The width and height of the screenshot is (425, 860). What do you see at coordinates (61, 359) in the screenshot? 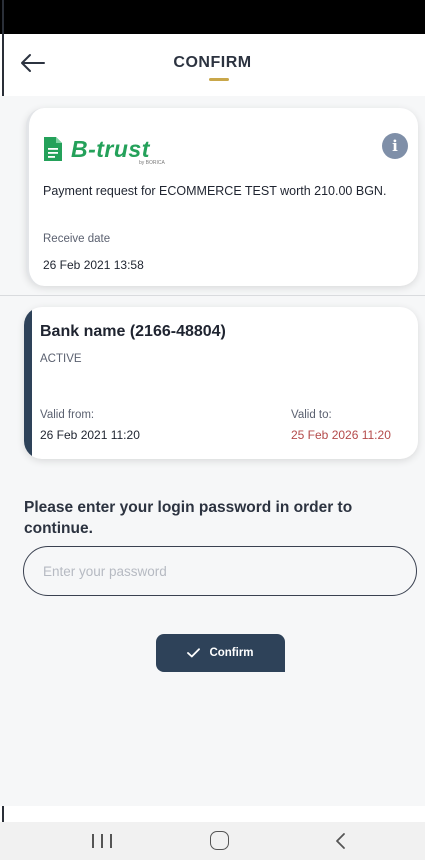
I see `account-status: ACTIVE` at bounding box center [61, 359].